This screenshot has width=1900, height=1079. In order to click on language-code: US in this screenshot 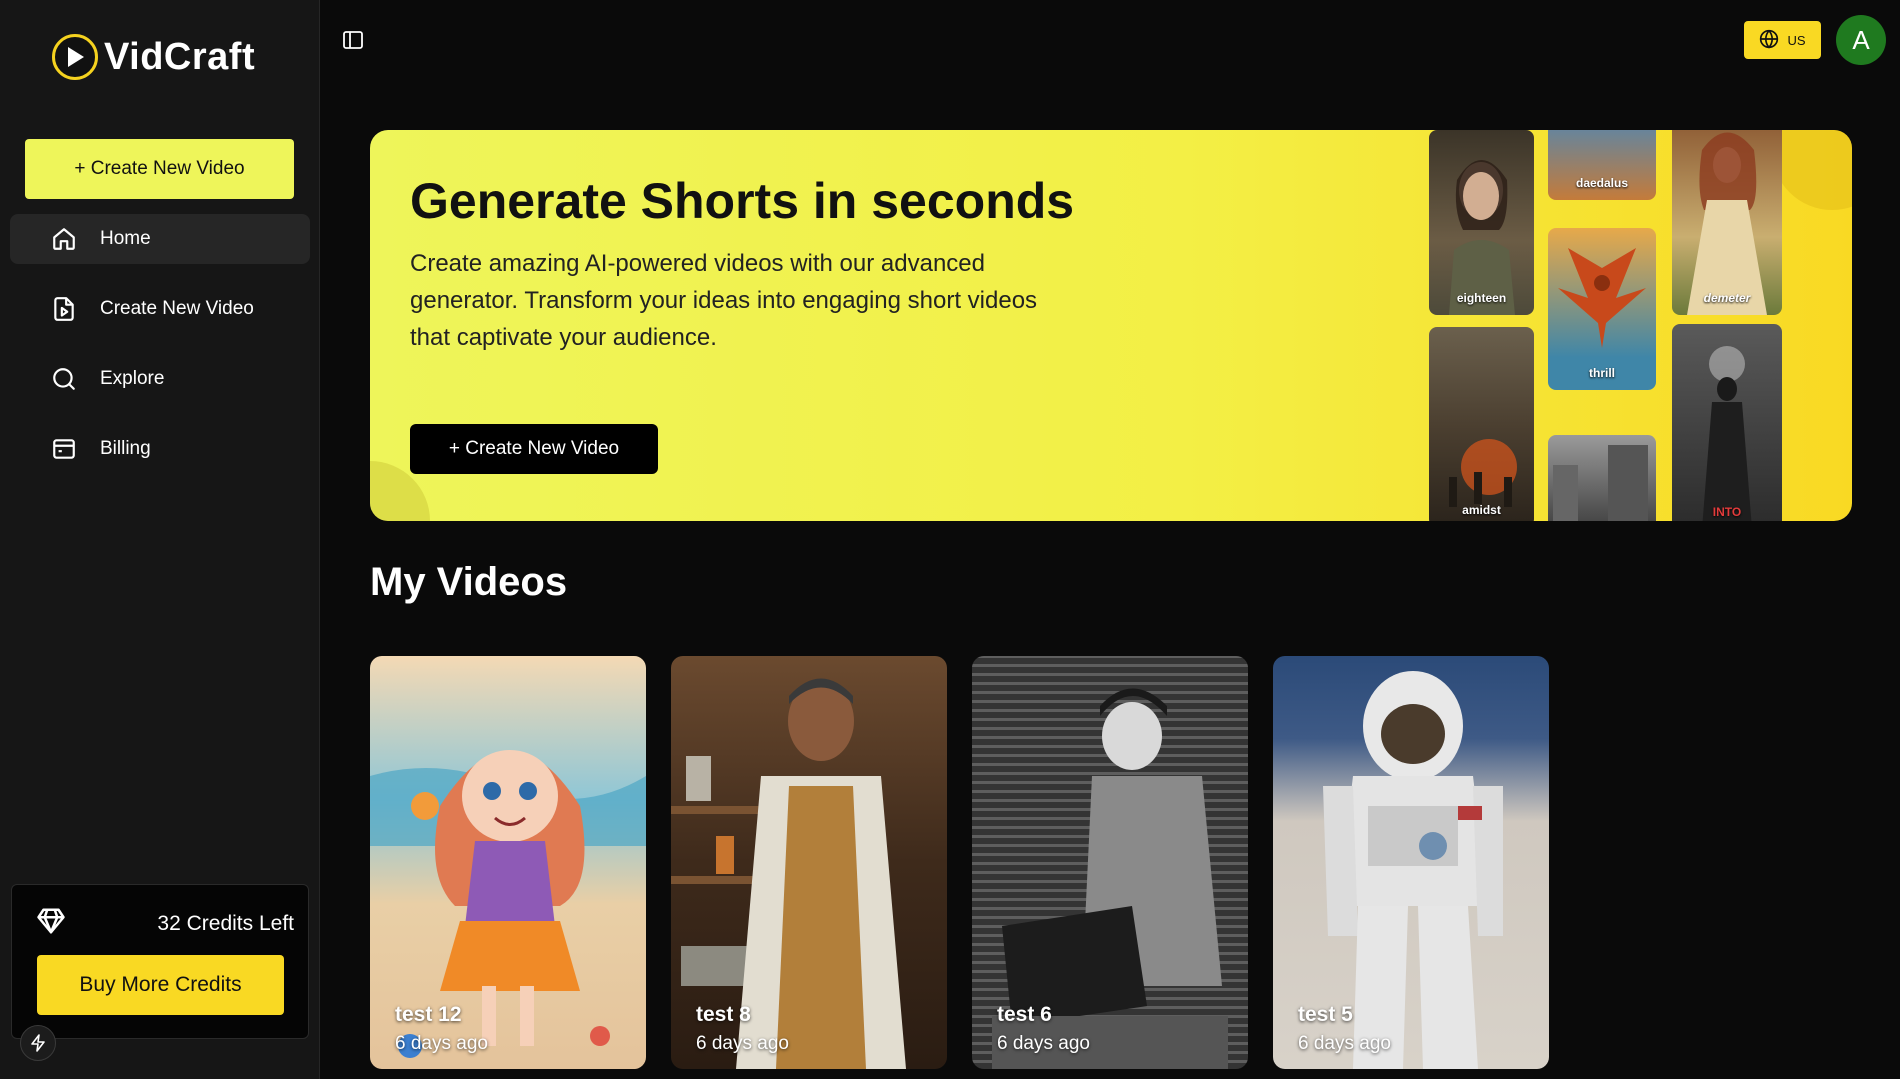, I will do `click(1796, 40)`.